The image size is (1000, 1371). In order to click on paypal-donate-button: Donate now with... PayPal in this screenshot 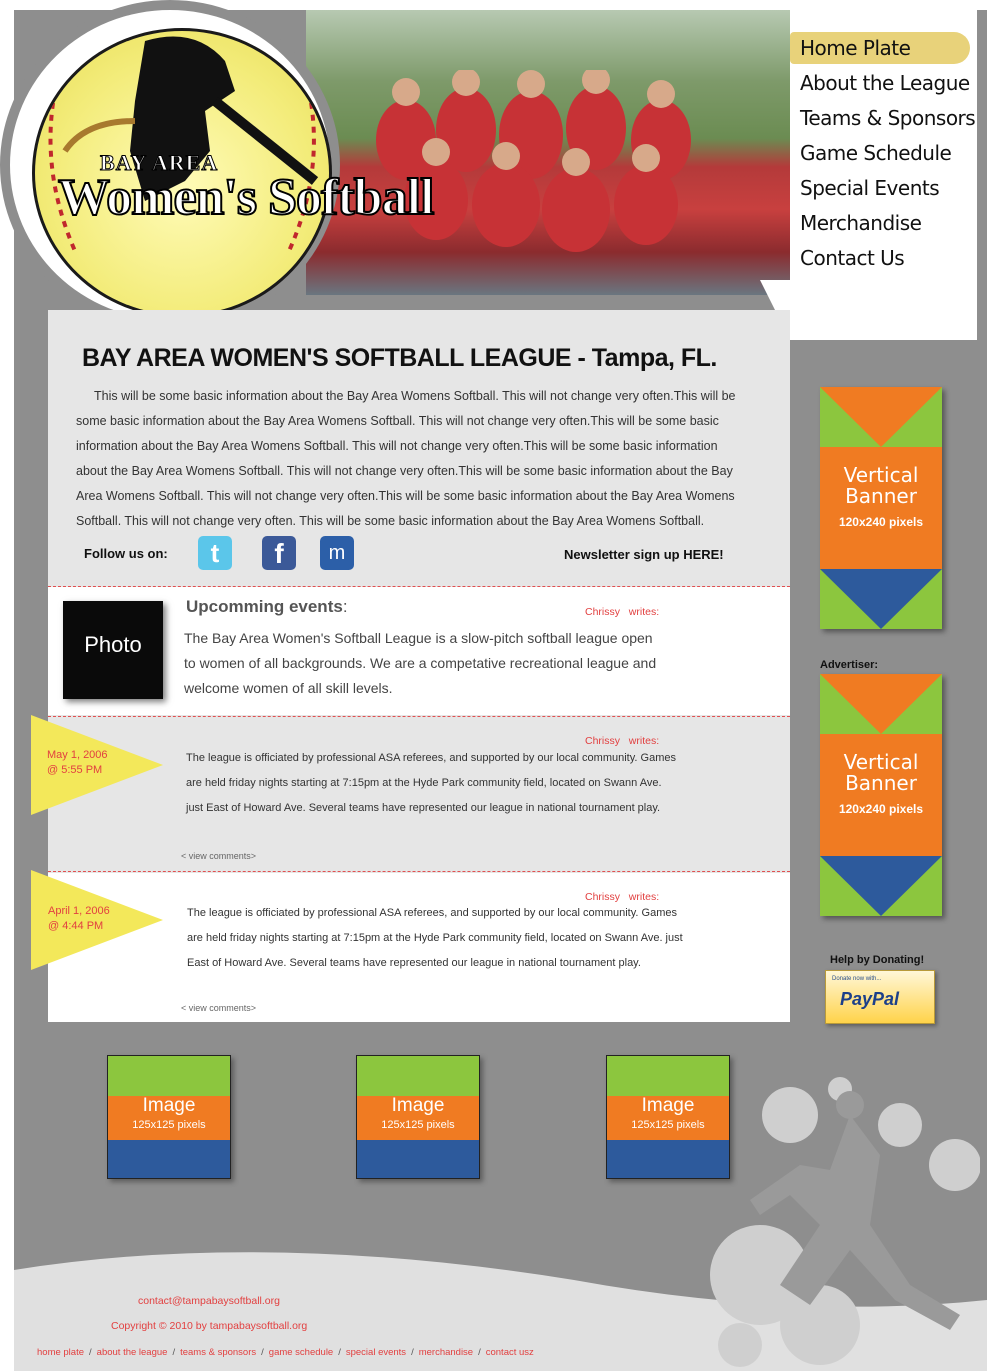, I will do `click(880, 997)`.